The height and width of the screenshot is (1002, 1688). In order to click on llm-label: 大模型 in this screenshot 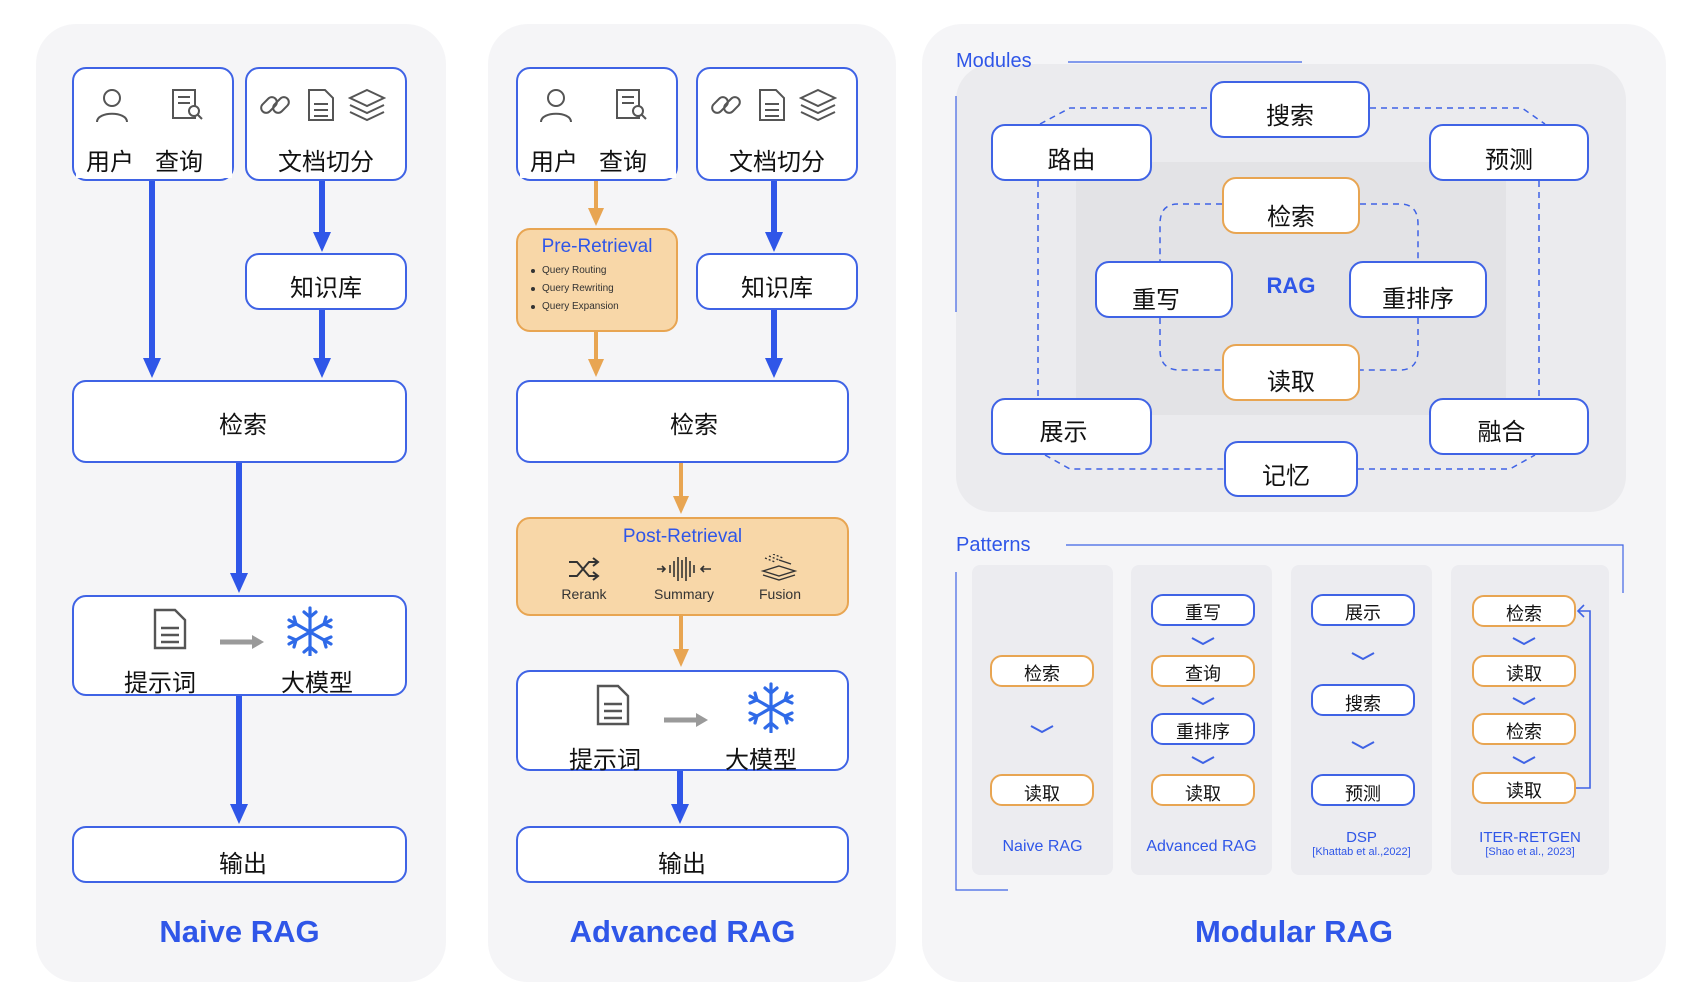, I will do `click(317, 683)`.